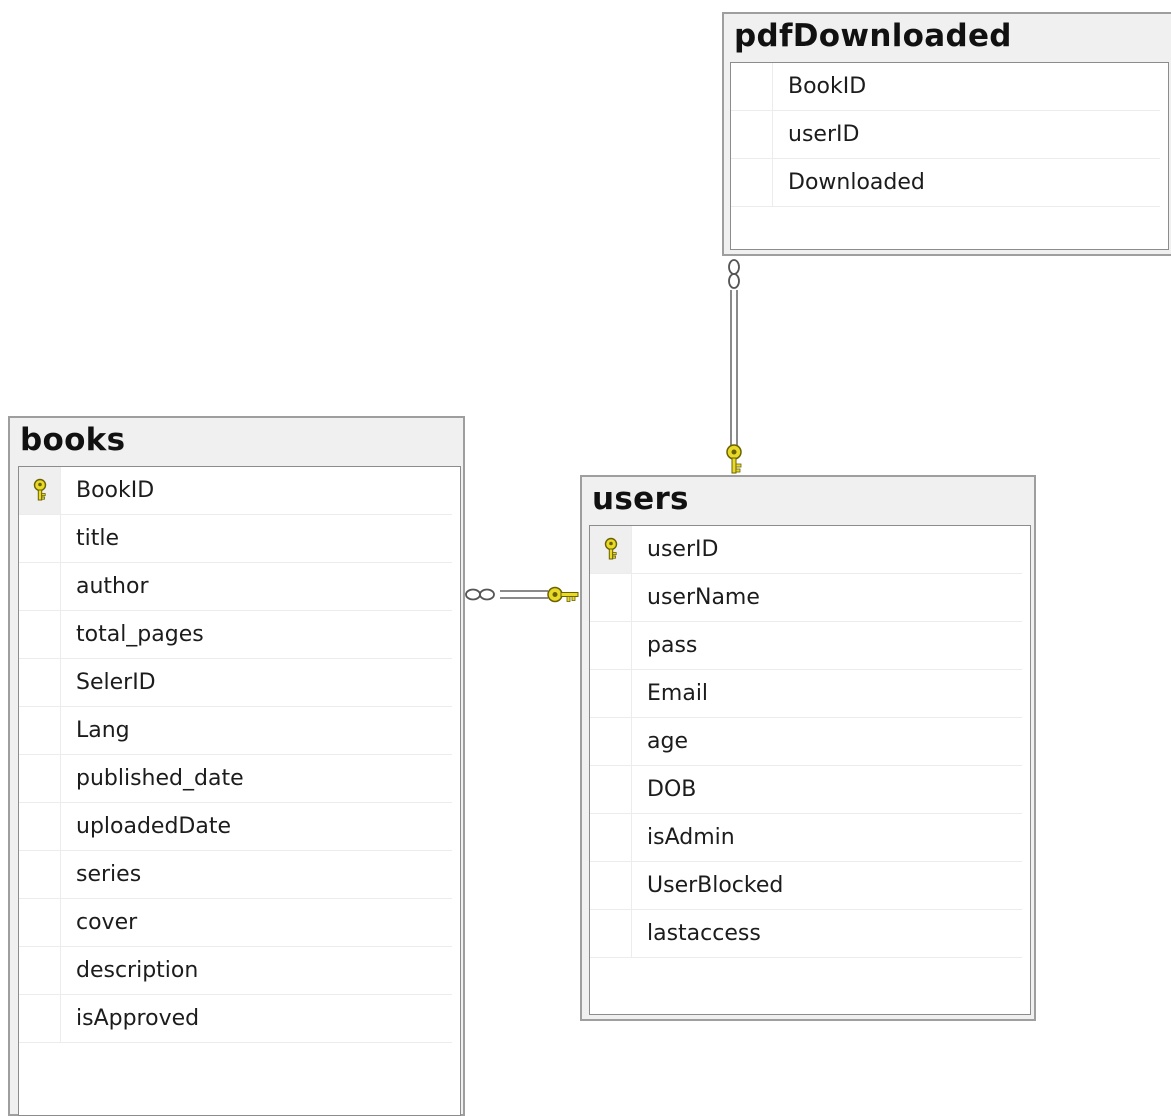 This screenshot has width=1171, height=1116. I want to click on column-row: description, so click(235, 971).